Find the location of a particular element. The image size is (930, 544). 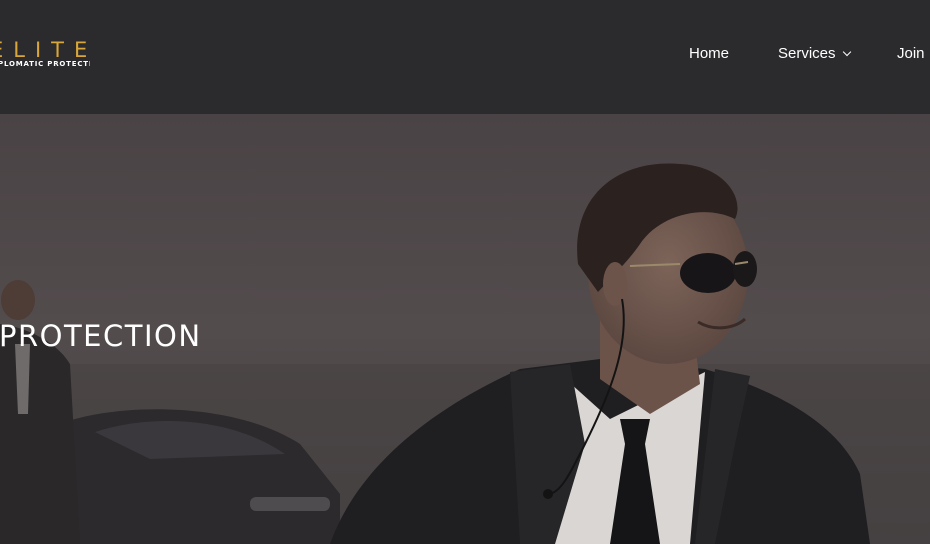

nav-services: Services is located at coordinates (814, 54).